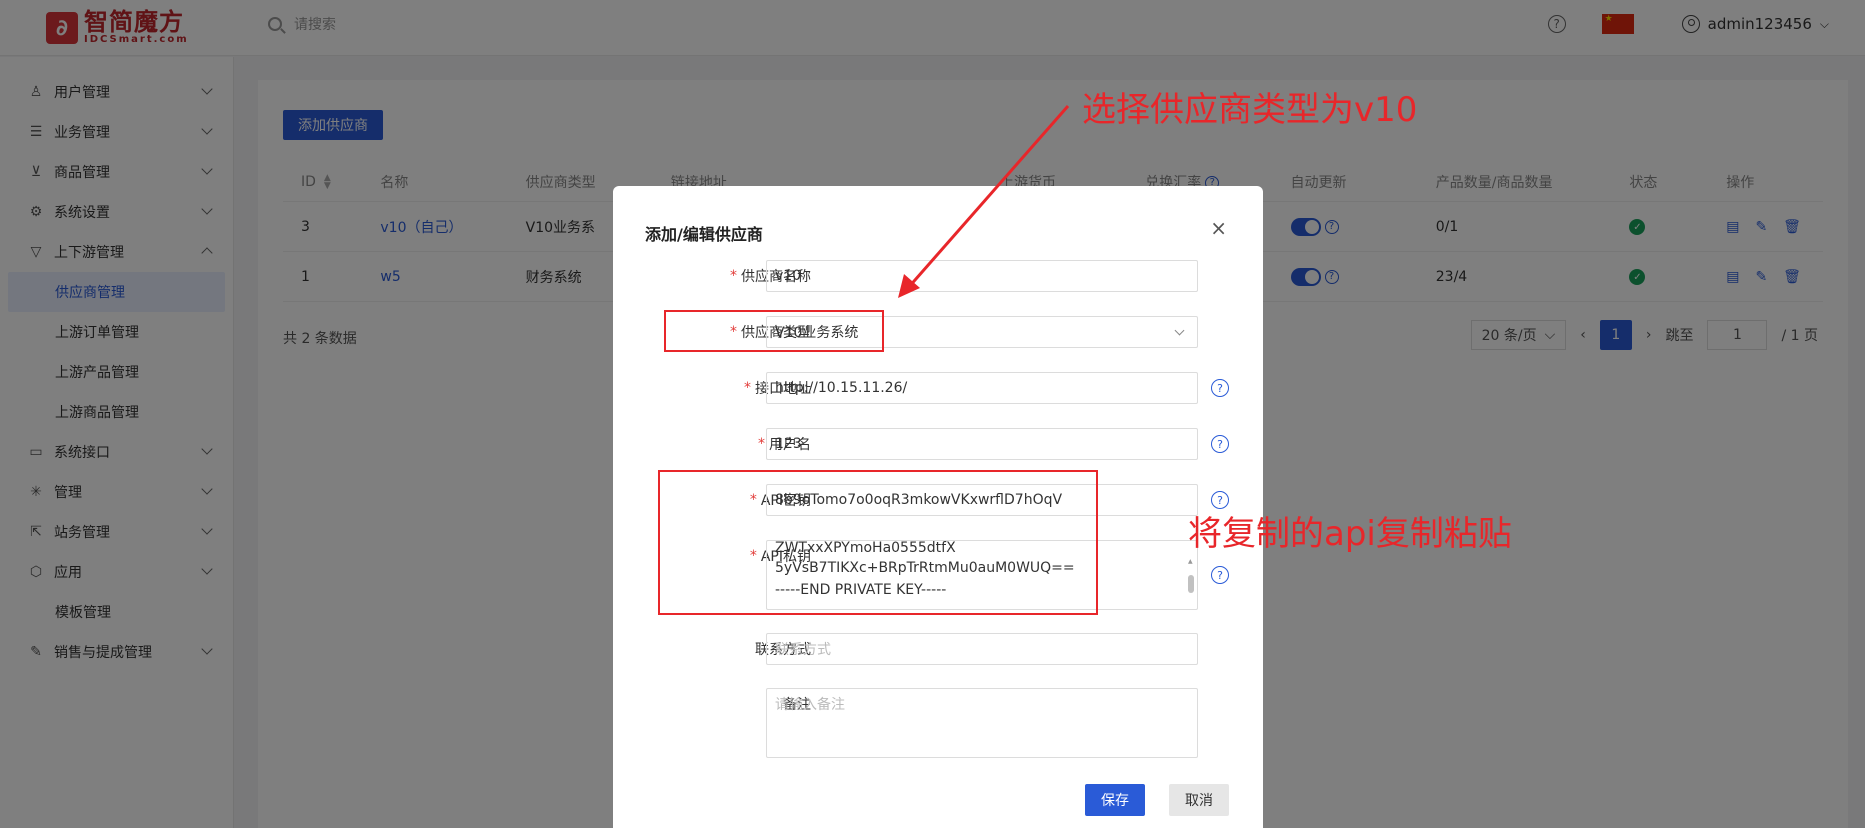 The image size is (1865, 828). I want to click on annotation-arrow, so click(984, 201).